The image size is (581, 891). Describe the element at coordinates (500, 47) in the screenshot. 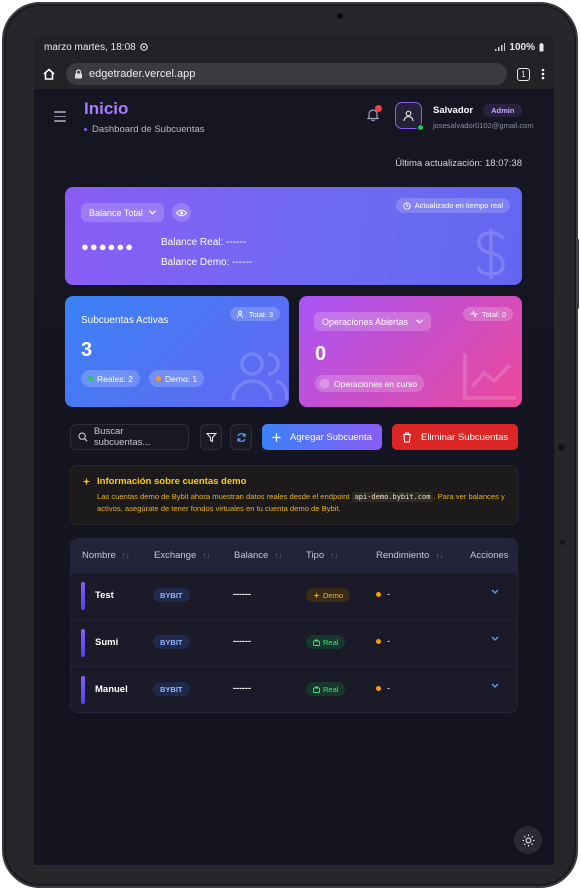

I see `signal-icon` at that location.